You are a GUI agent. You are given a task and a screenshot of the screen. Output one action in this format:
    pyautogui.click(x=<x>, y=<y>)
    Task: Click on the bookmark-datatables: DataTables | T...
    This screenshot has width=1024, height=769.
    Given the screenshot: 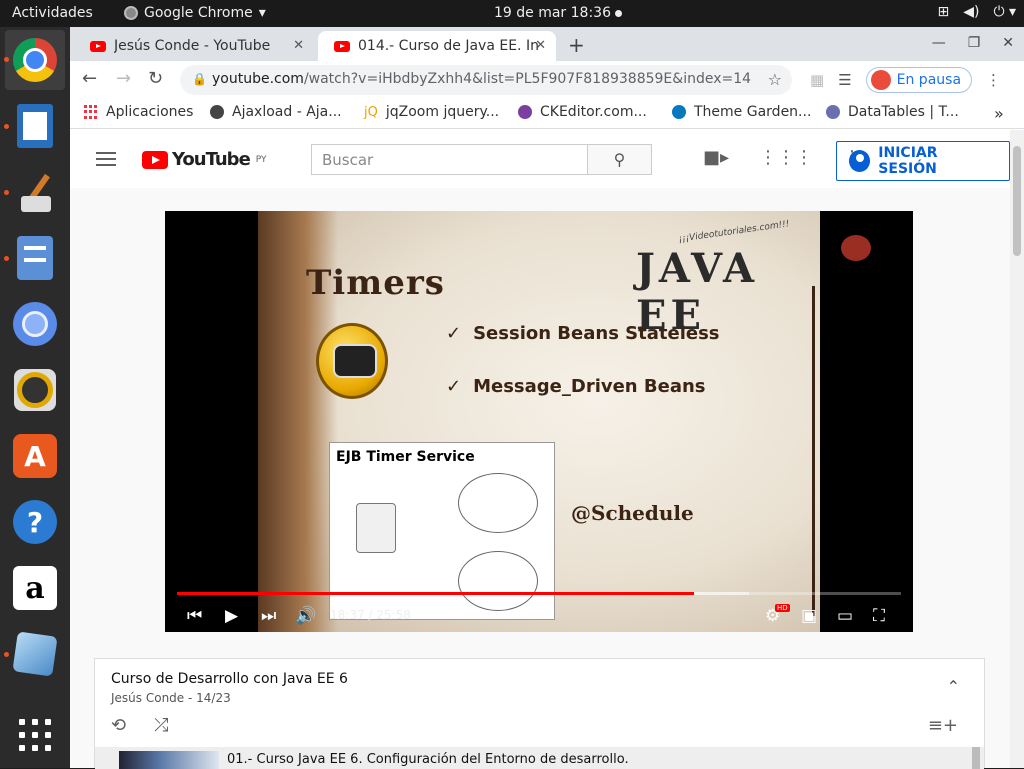 What is the action you would take?
    pyautogui.click(x=892, y=112)
    